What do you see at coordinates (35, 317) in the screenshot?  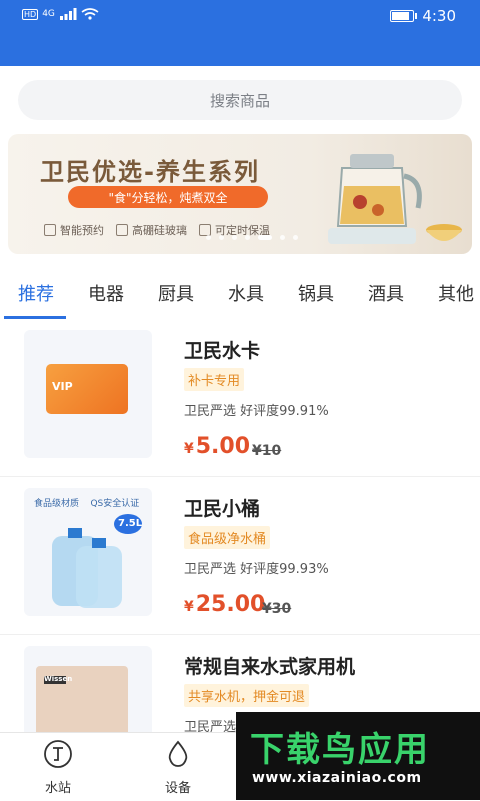 I see `active-tab-indicator` at bounding box center [35, 317].